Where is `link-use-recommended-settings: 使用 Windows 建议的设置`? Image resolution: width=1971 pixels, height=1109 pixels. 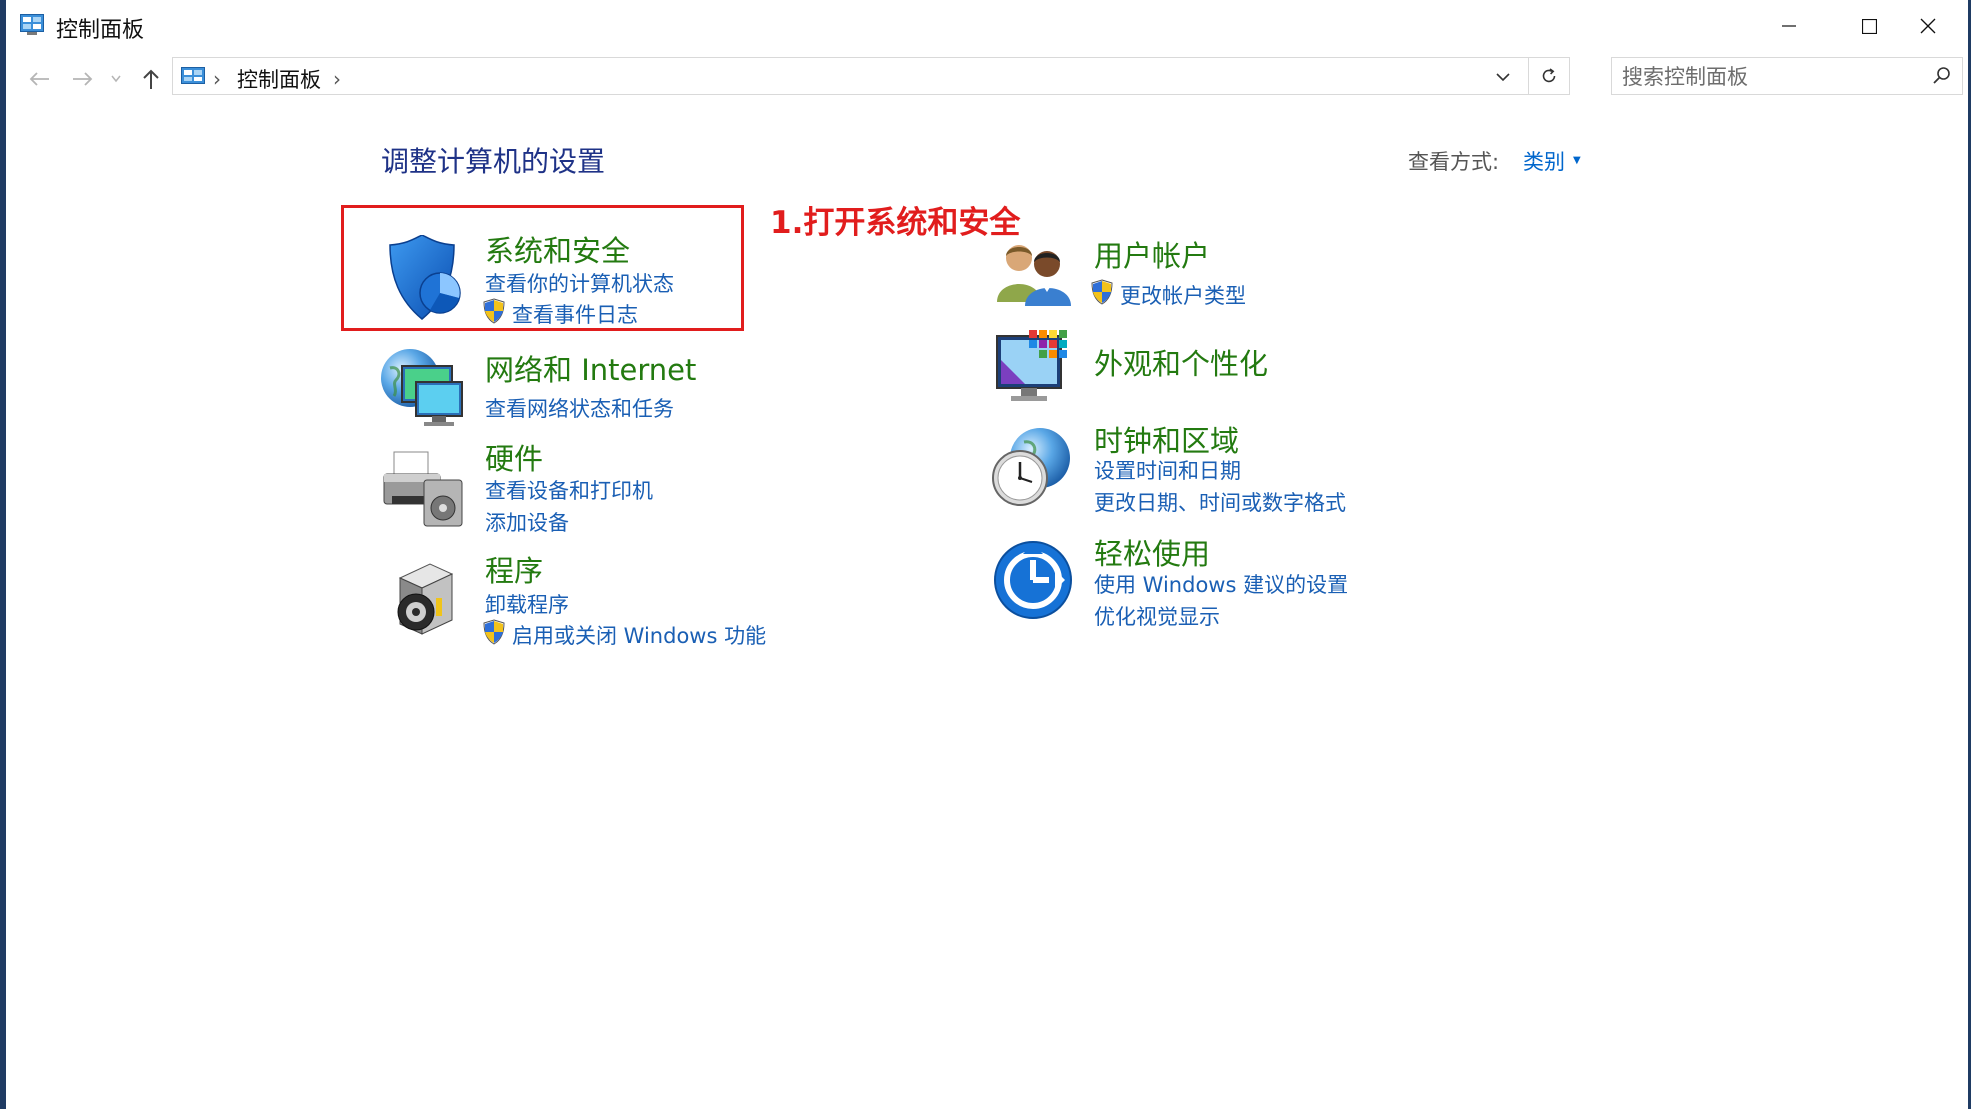
link-use-recommended-settings: 使用 Windows 建议的设置 is located at coordinates (1221, 584).